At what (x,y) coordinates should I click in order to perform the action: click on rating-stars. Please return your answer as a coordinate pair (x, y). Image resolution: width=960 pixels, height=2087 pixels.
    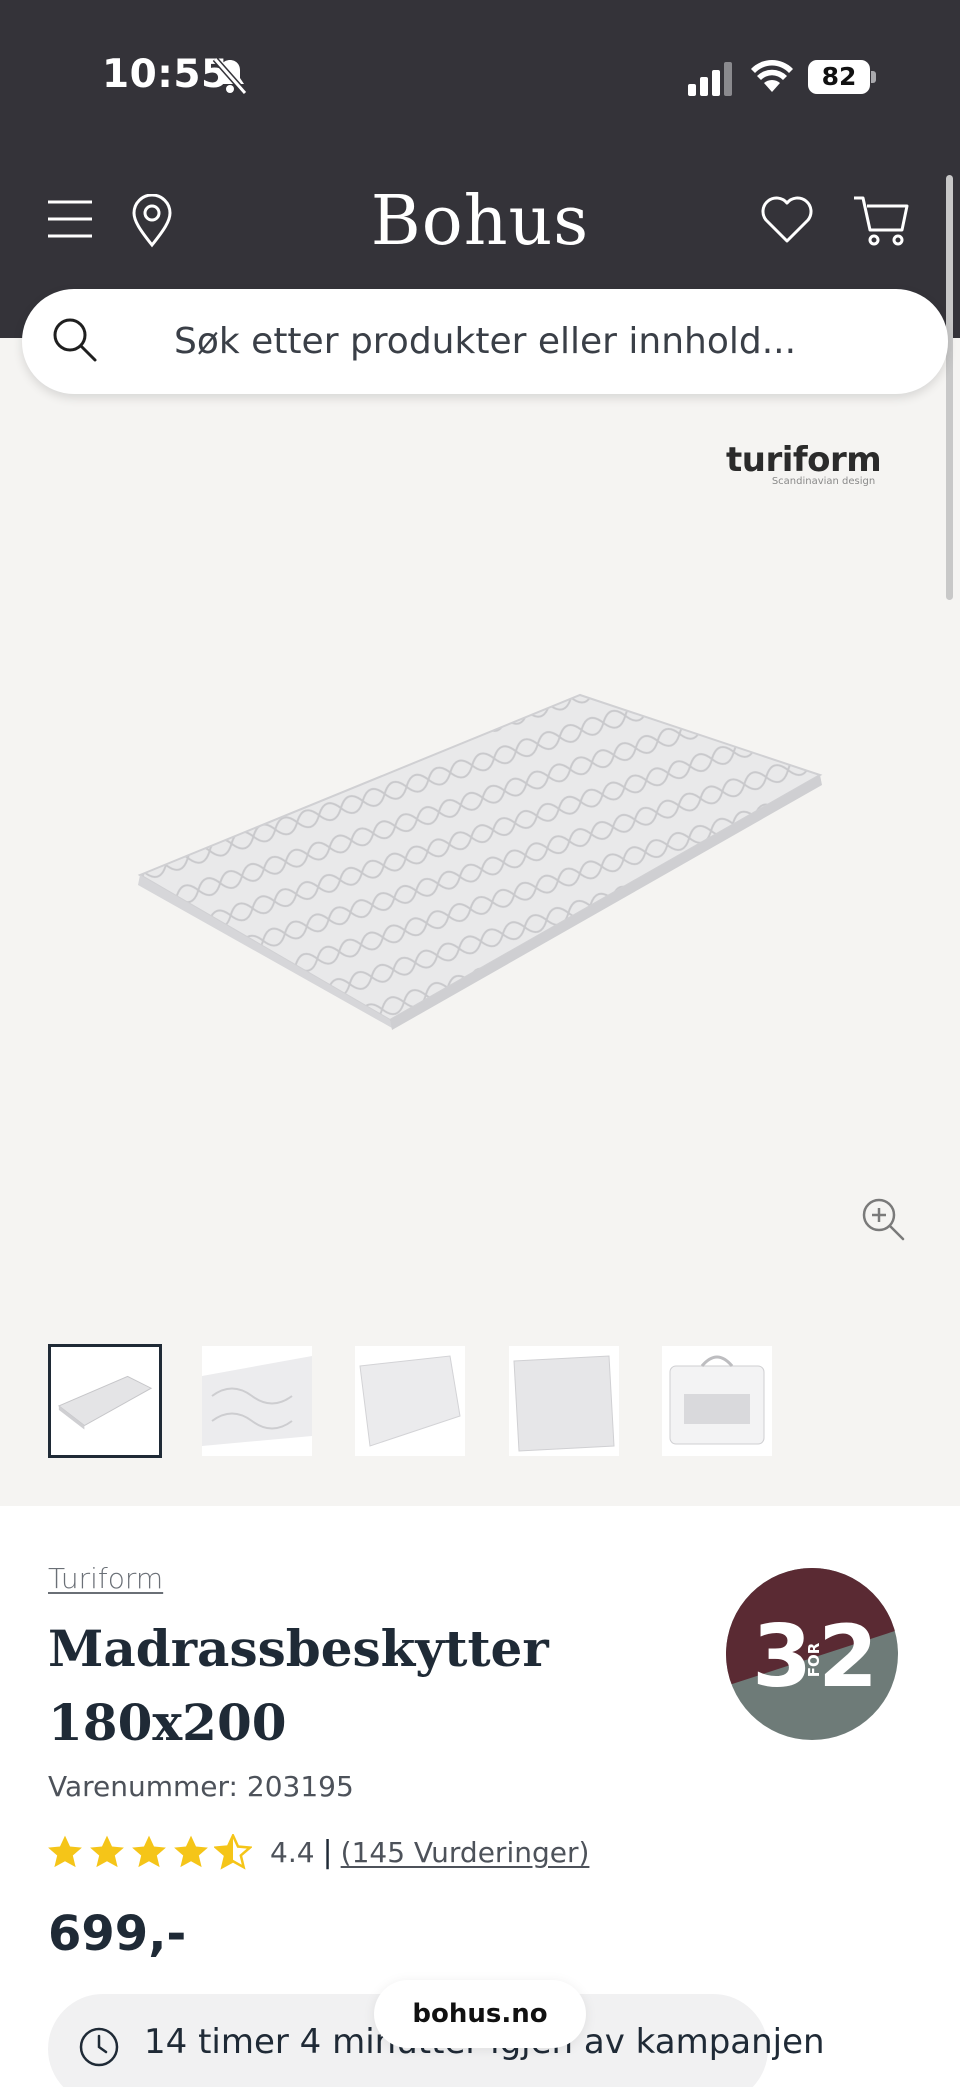
    Looking at the image, I should click on (149, 1852).